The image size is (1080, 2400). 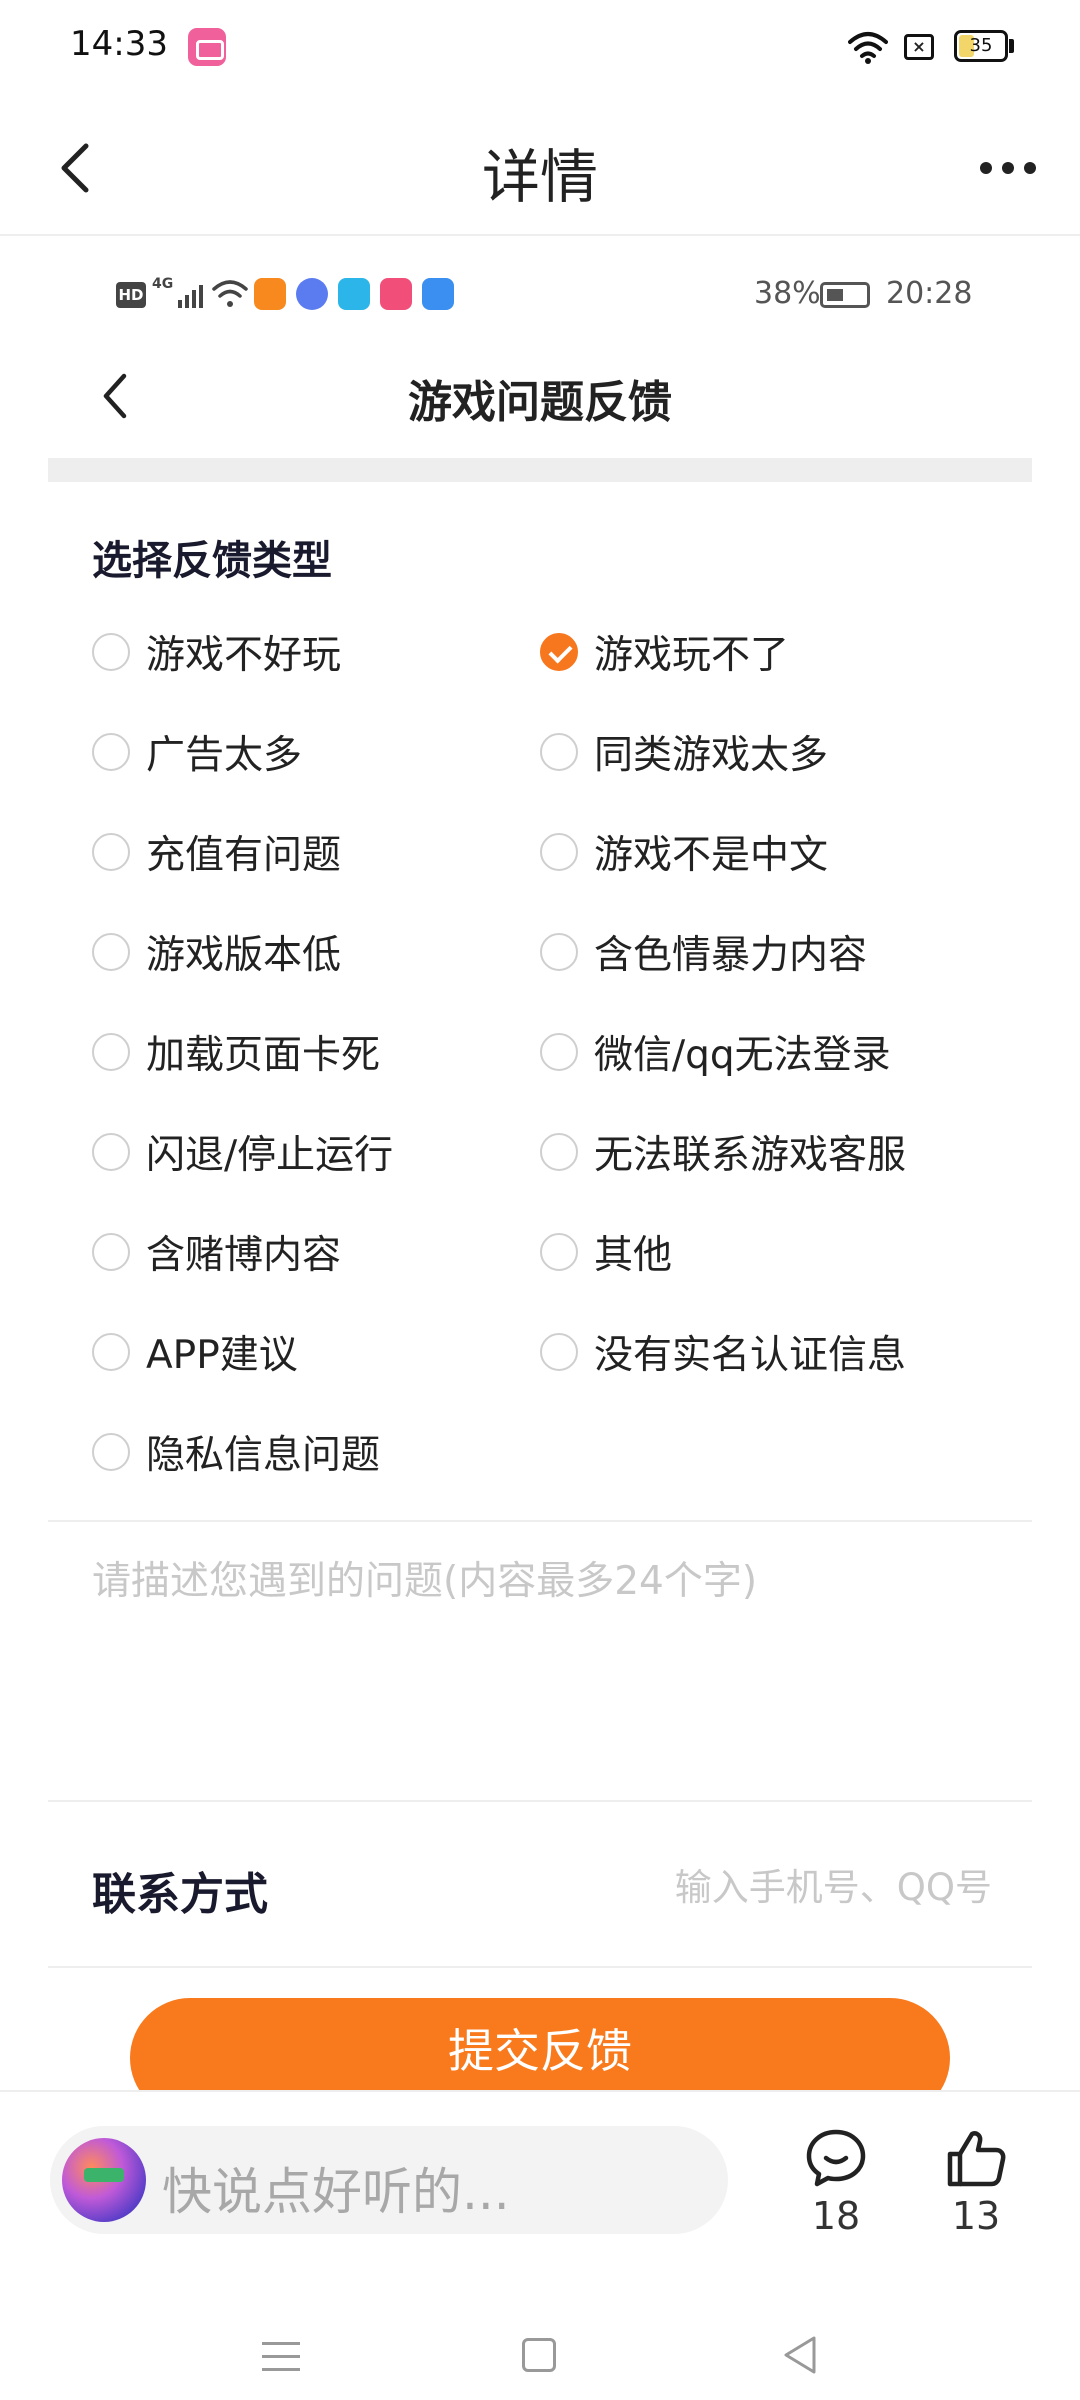 I want to click on feedback-option: 闪退/停止运行, so click(x=242, y=1152).